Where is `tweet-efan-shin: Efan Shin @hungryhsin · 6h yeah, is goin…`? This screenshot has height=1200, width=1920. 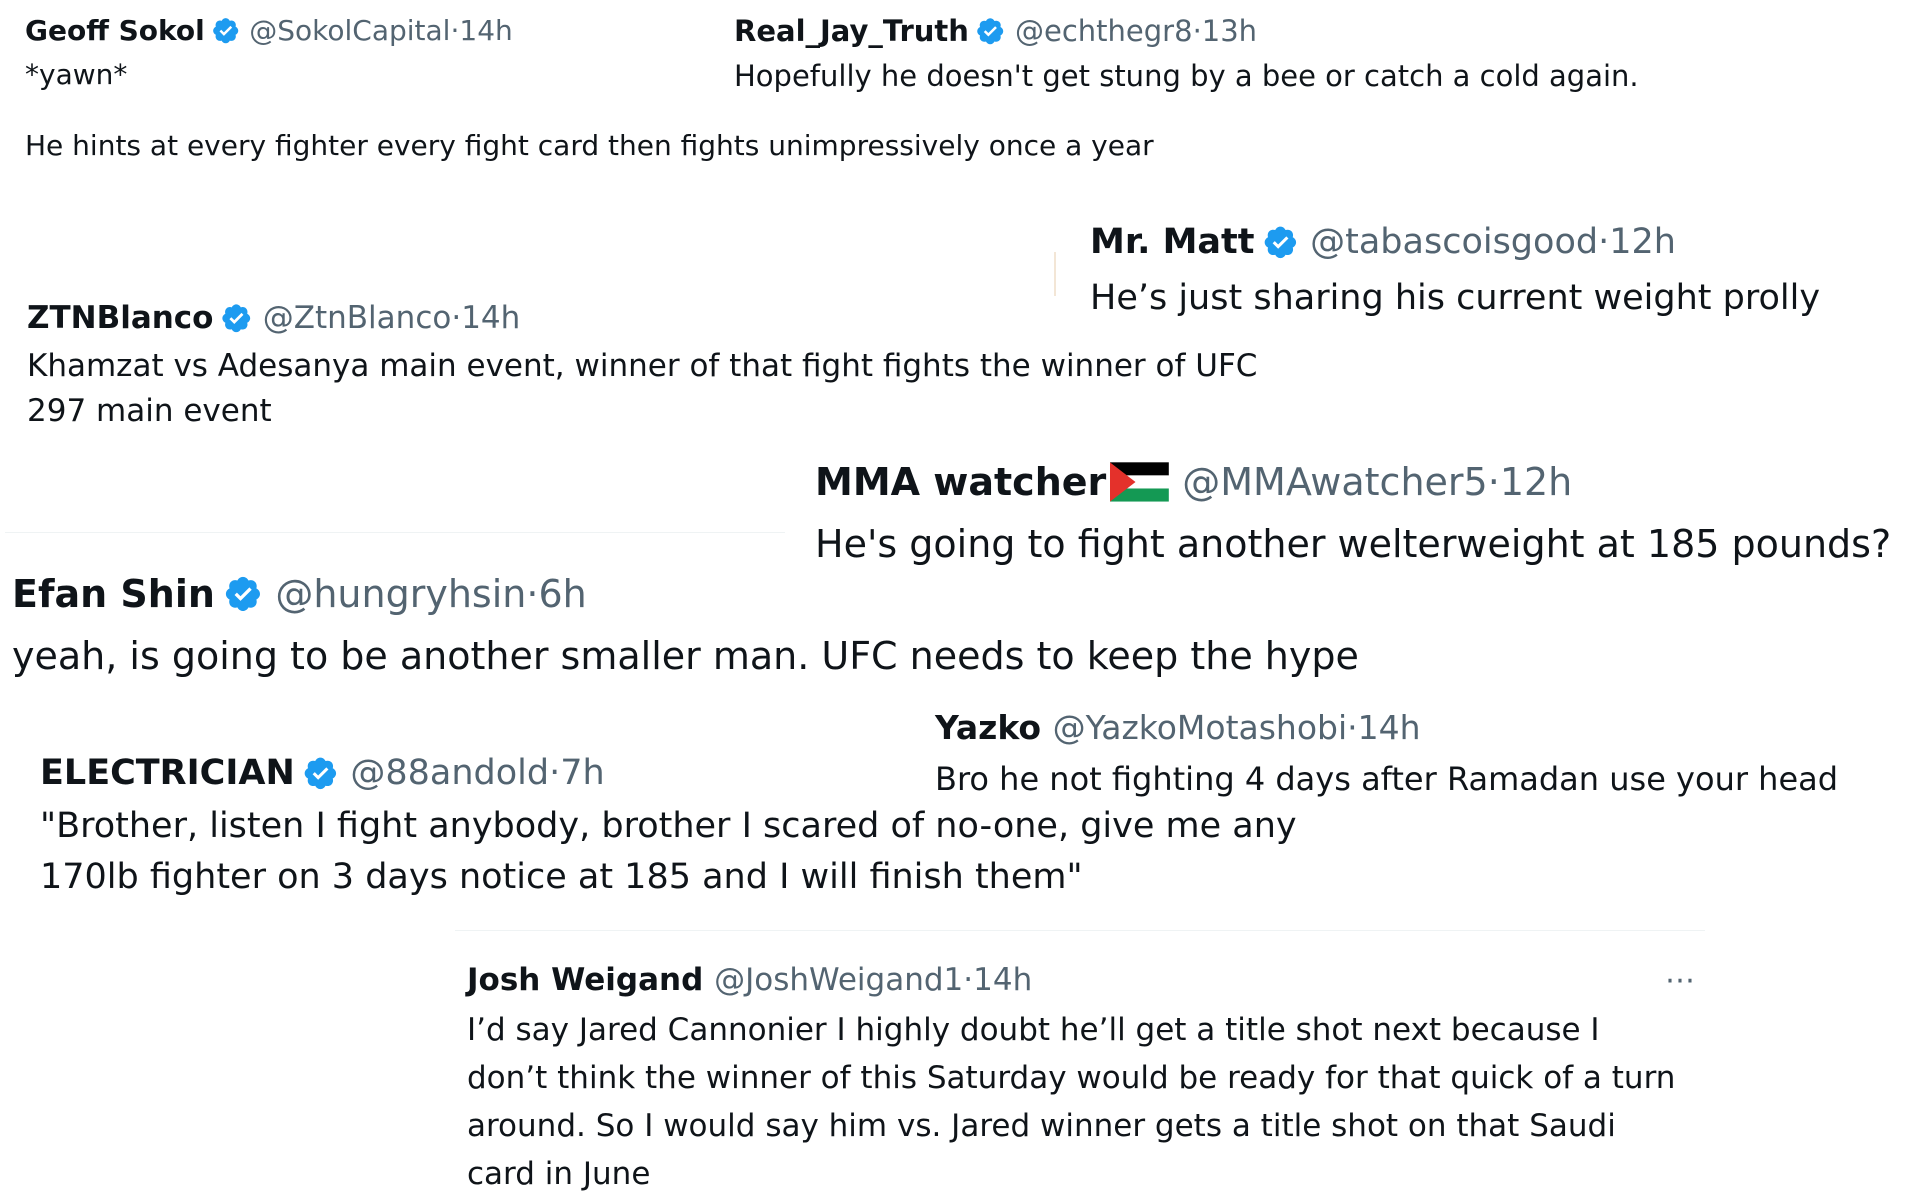 tweet-efan-shin: Efan Shin @hungryhsin · 6h yeah, is goin… is located at coordinates (742, 627).